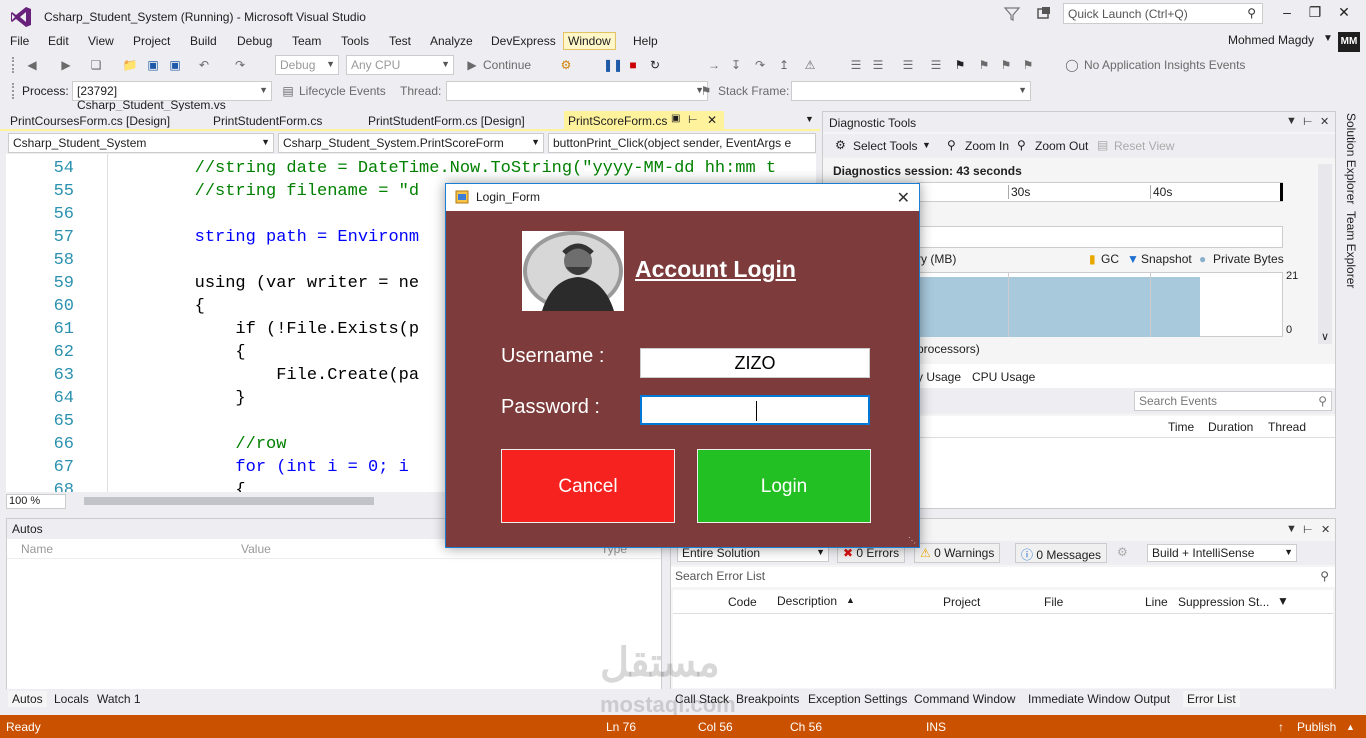 The height and width of the screenshot is (738, 1366). What do you see at coordinates (1122, 552) in the screenshot?
I see `clear-filter-icon: ⚙` at bounding box center [1122, 552].